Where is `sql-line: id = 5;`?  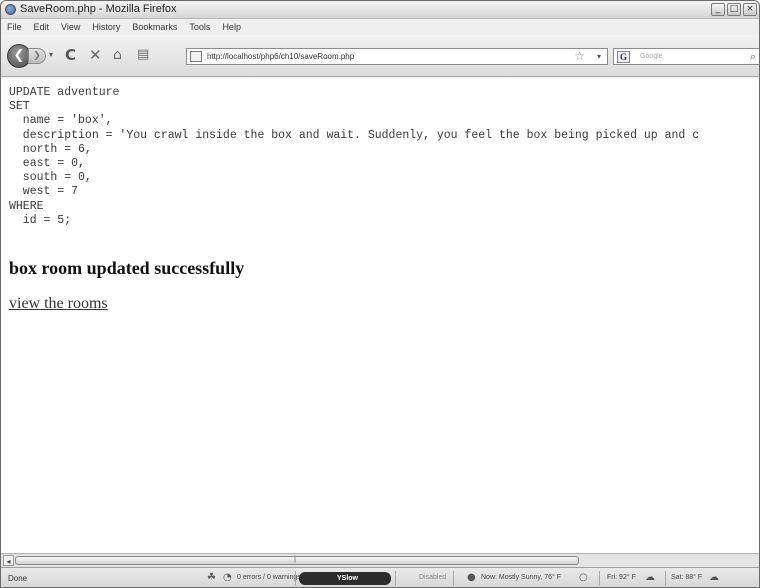
sql-line: id = 5; is located at coordinates (40, 220).